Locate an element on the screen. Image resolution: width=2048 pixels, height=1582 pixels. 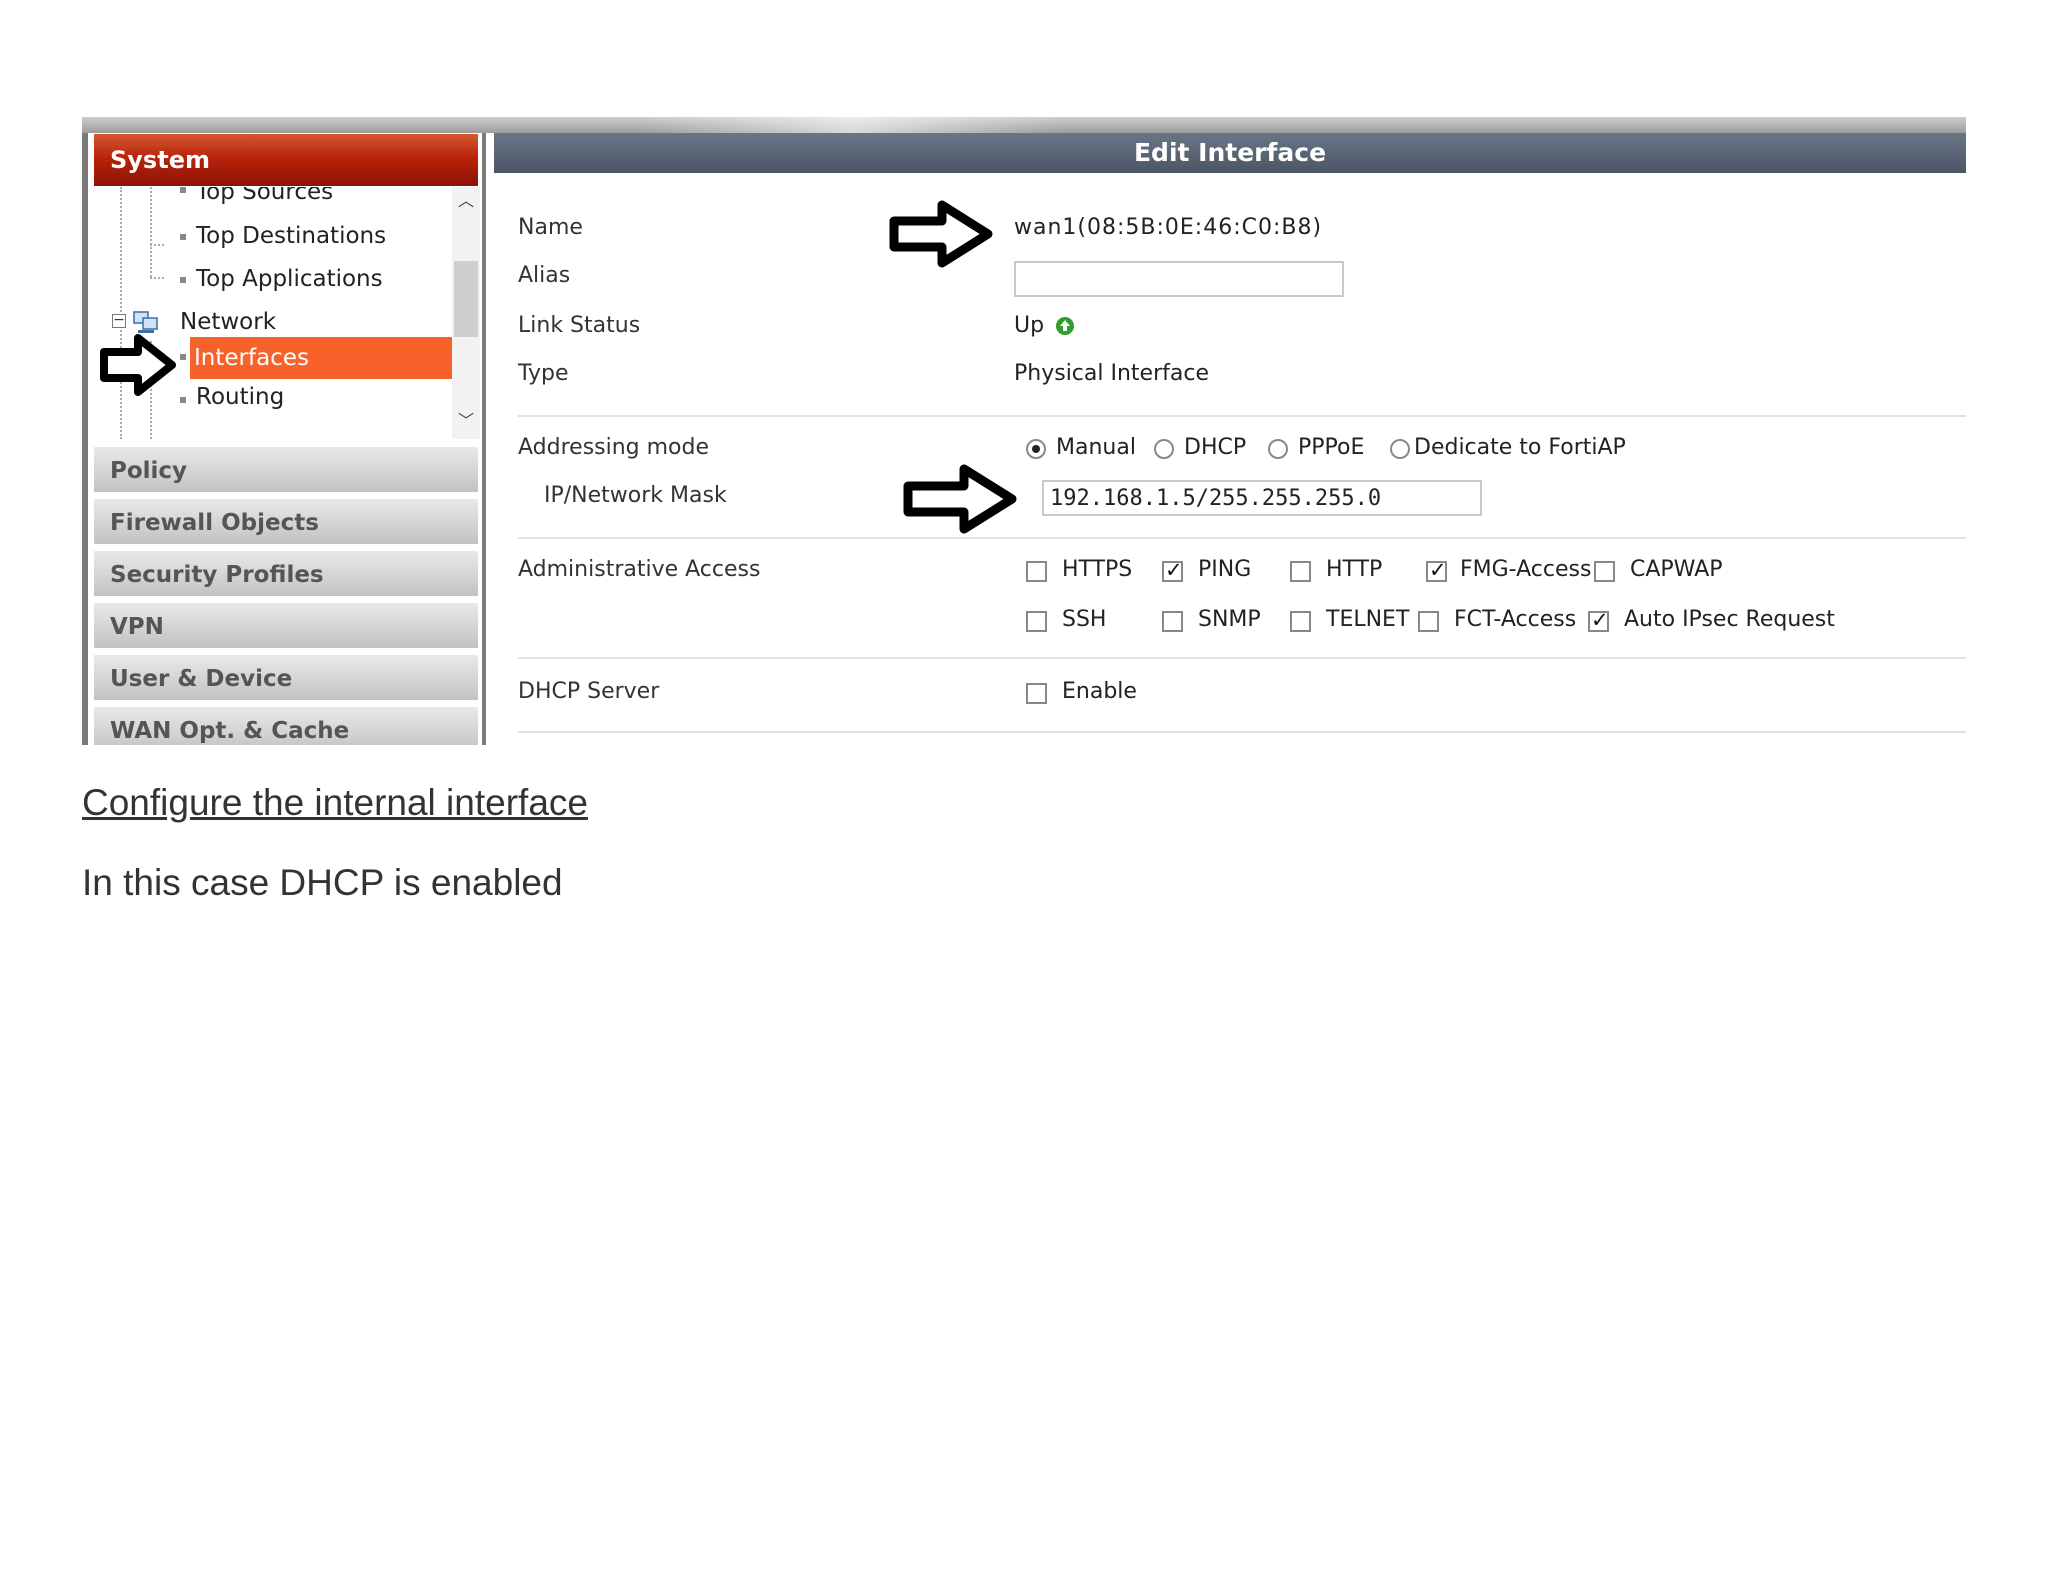
note-text: In this case DHCP is enabled is located at coordinates (322, 882).